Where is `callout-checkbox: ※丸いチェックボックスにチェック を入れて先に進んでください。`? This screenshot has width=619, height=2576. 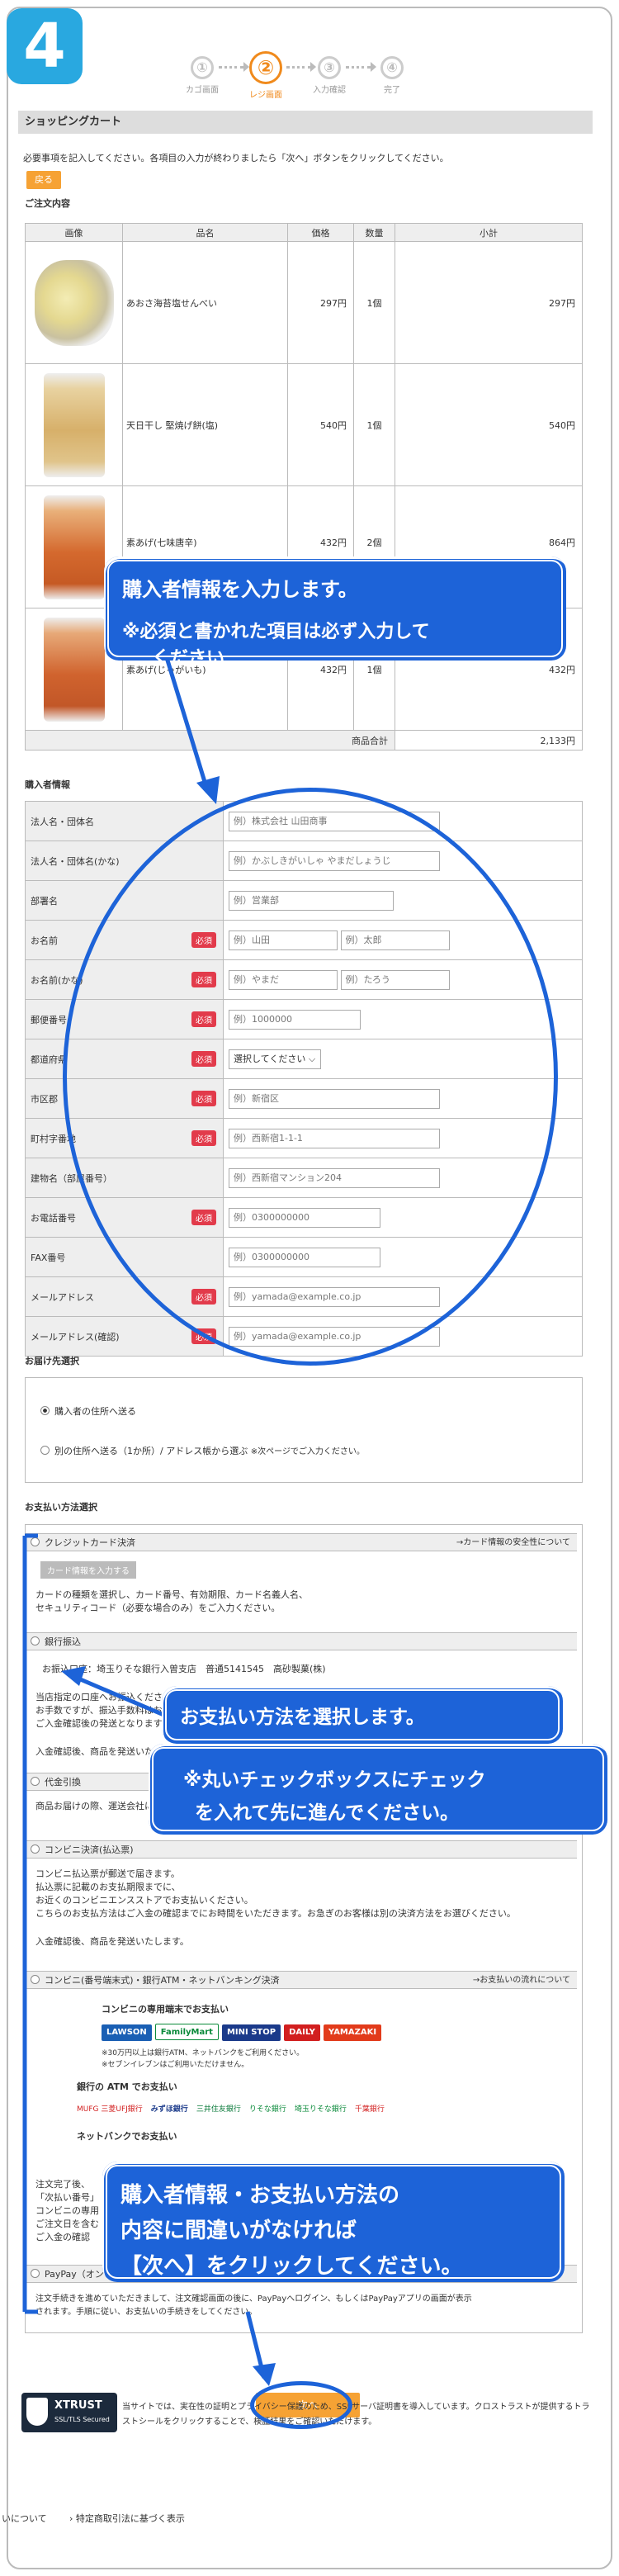
callout-checkbox: ※丸いチェックボックスにチェック を入れて先に進んでください。 is located at coordinates (378, 1789).